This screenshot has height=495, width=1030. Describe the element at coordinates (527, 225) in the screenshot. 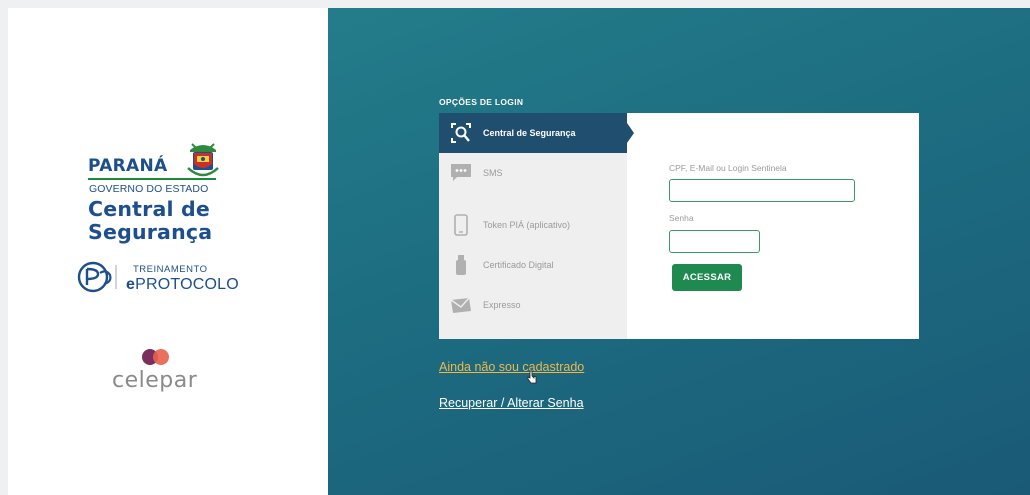

I see `login-option-label: Token PIÁ (aplicativo)` at that location.